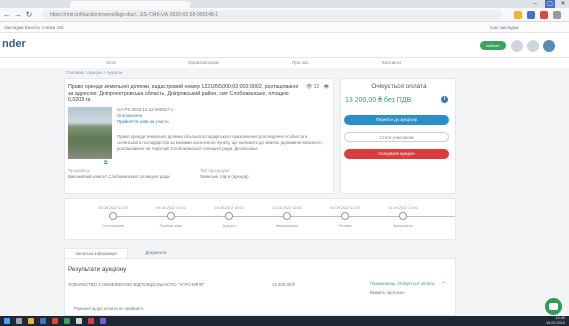 Image resolution: width=569 pixels, height=326 pixels. What do you see at coordinates (31, 321) in the screenshot?
I see `folder-icon` at bounding box center [31, 321].